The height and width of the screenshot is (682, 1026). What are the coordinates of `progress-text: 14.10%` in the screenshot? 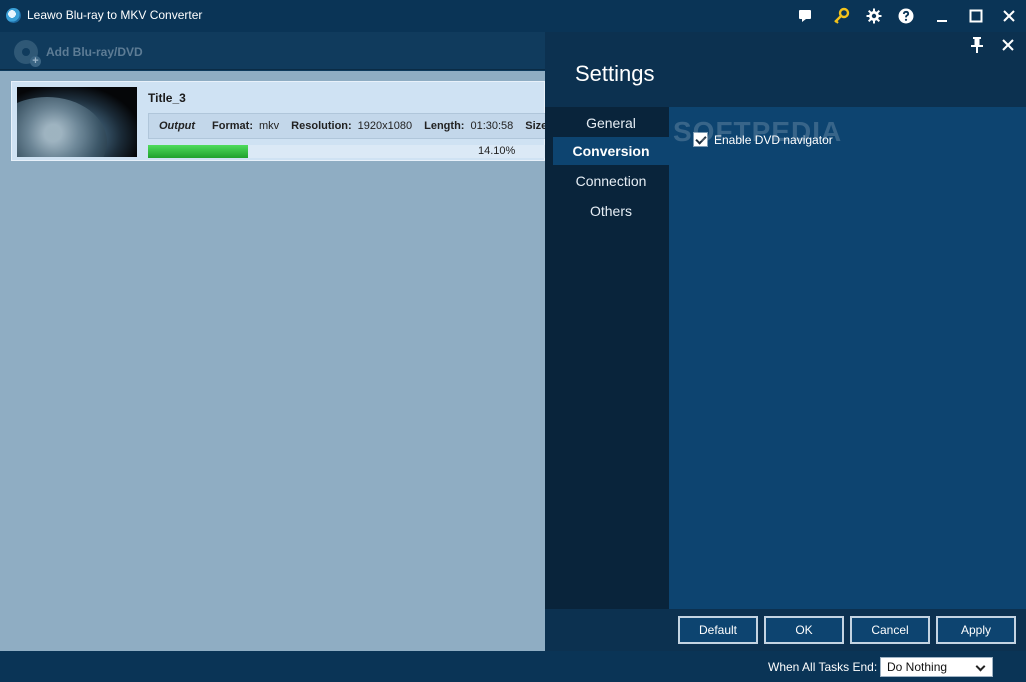 It's located at (497, 151).